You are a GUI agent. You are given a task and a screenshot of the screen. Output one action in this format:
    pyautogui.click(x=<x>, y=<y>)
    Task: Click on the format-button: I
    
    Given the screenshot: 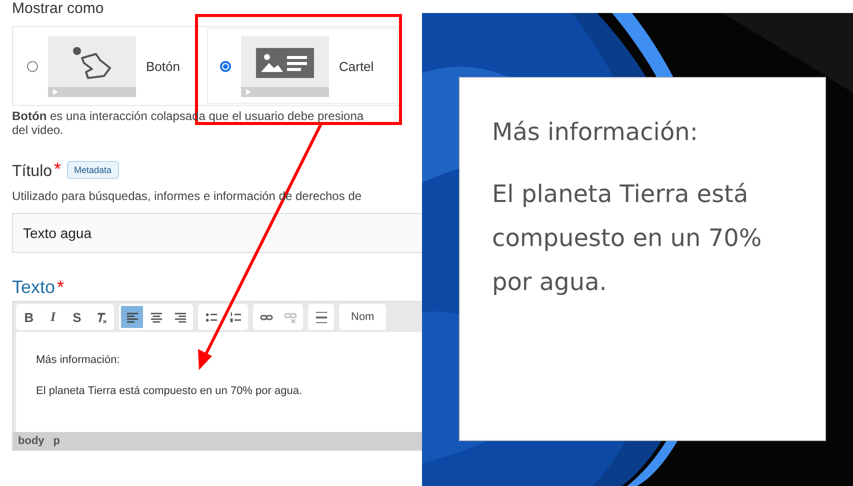 What is the action you would take?
    pyautogui.click(x=53, y=317)
    